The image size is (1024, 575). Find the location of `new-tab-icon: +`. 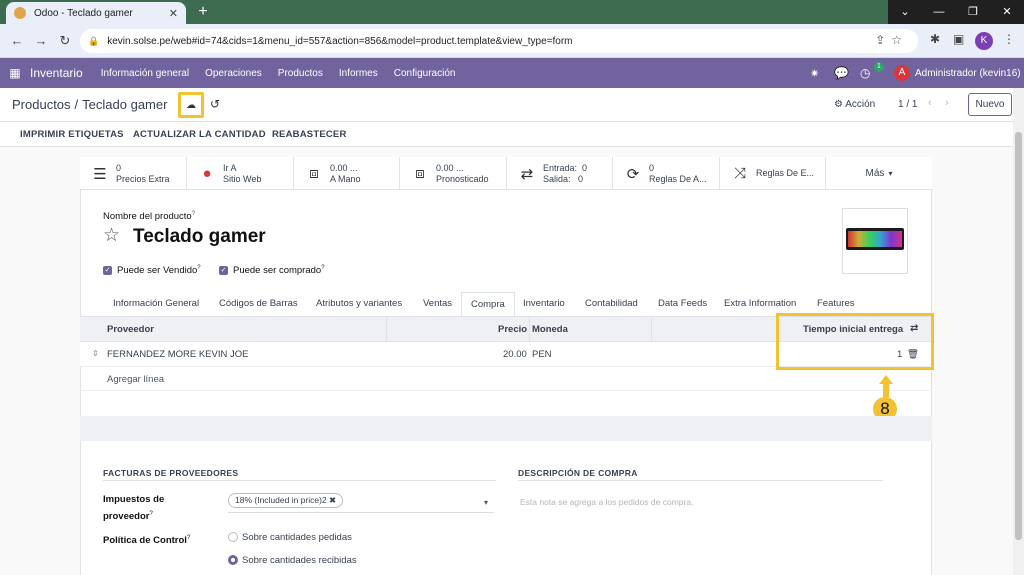

new-tab-icon: + is located at coordinates (203, 12).